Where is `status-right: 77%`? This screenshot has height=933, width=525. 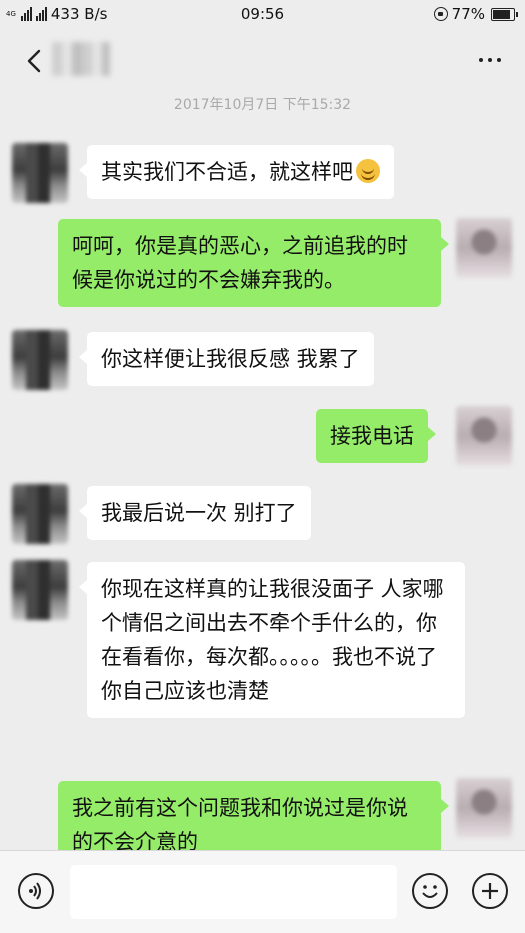
status-right: 77% is located at coordinates (475, 14).